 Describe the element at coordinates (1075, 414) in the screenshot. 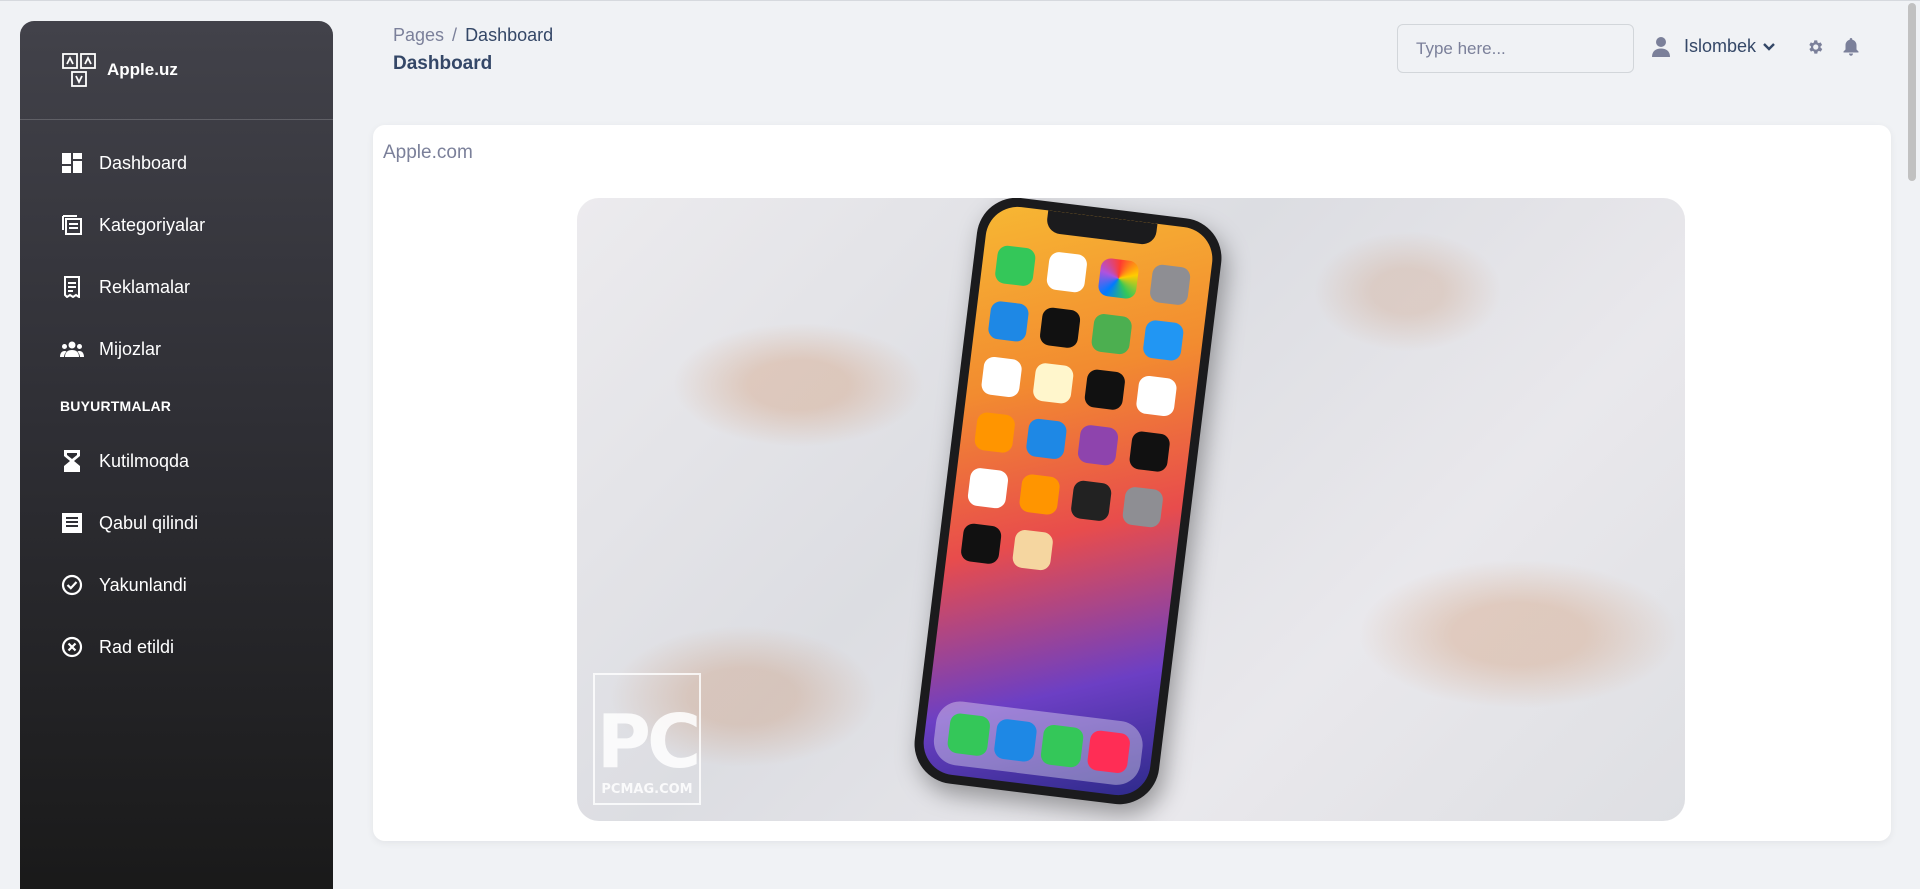

I see `app-grid` at that location.